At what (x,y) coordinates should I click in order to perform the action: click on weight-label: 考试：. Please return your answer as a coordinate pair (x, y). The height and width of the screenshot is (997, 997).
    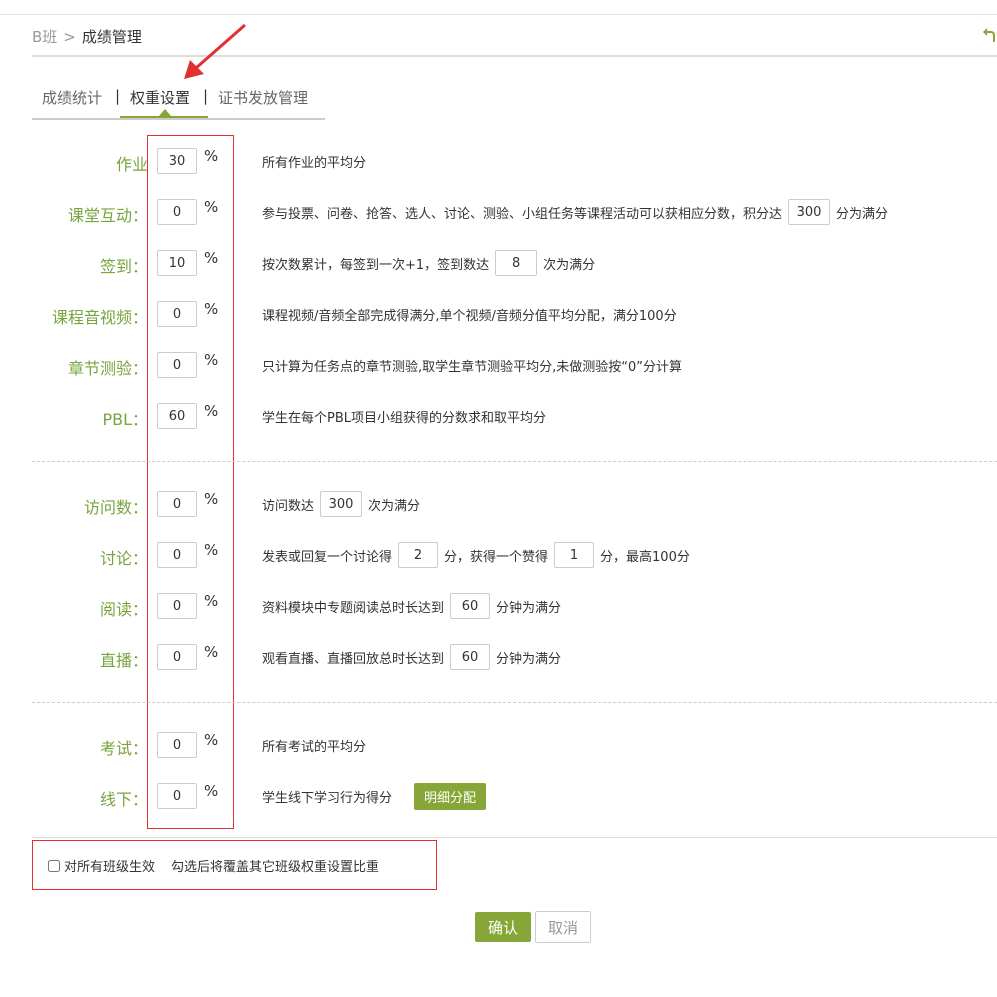
    Looking at the image, I should click on (123, 748).